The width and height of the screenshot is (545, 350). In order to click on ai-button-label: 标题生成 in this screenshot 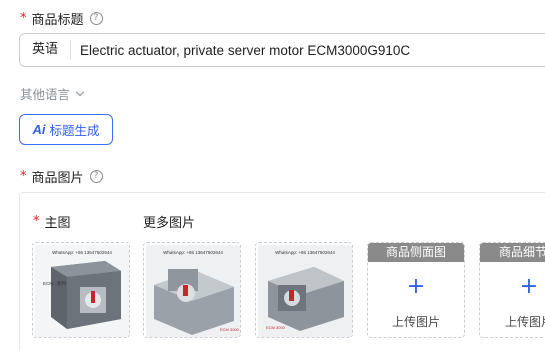, I will do `click(74, 130)`.